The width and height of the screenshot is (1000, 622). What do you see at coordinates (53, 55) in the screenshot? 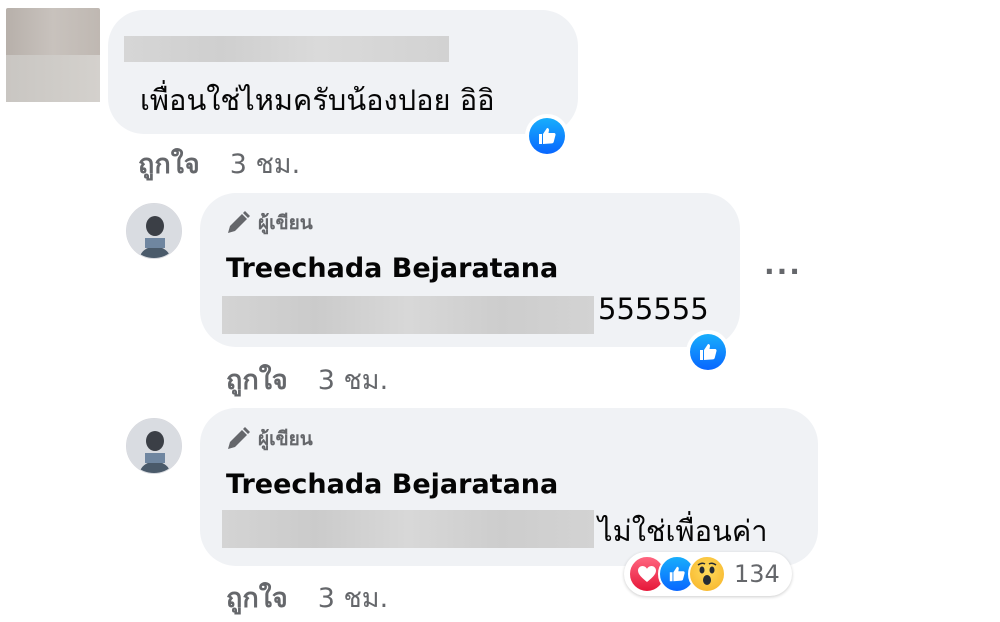
I see `commenter-avatar-blurred` at bounding box center [53, 55].